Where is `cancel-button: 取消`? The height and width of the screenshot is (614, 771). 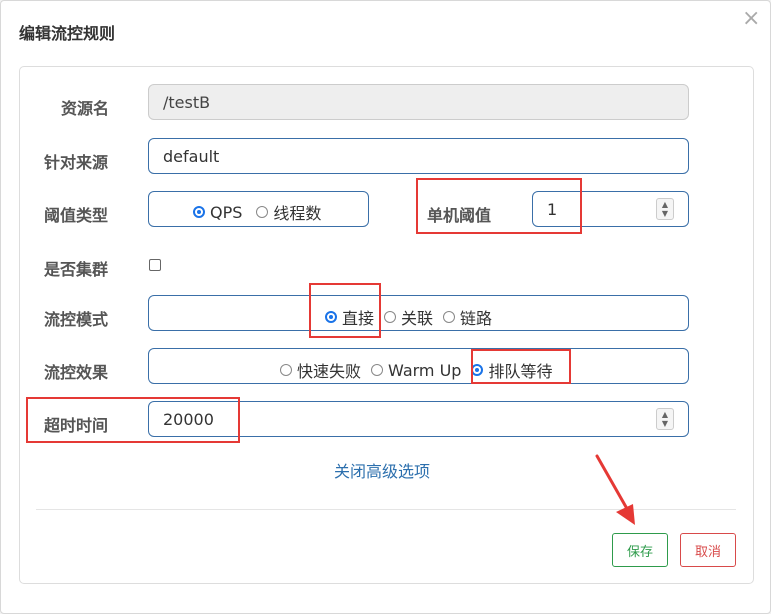 cancel-button: 取消 is located at coordinates (708, 550).